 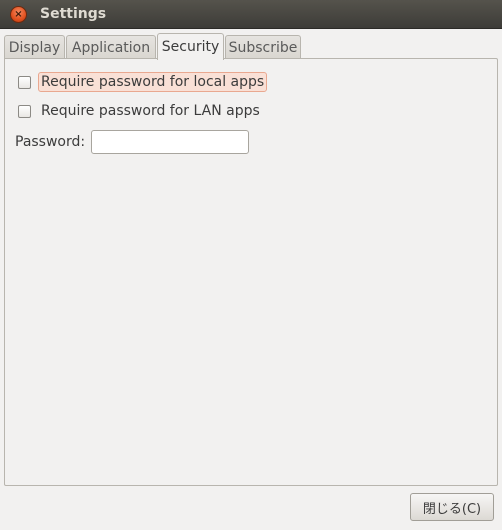 I want to click on close-button: 閉じる(C), so click(x=452, y=507).